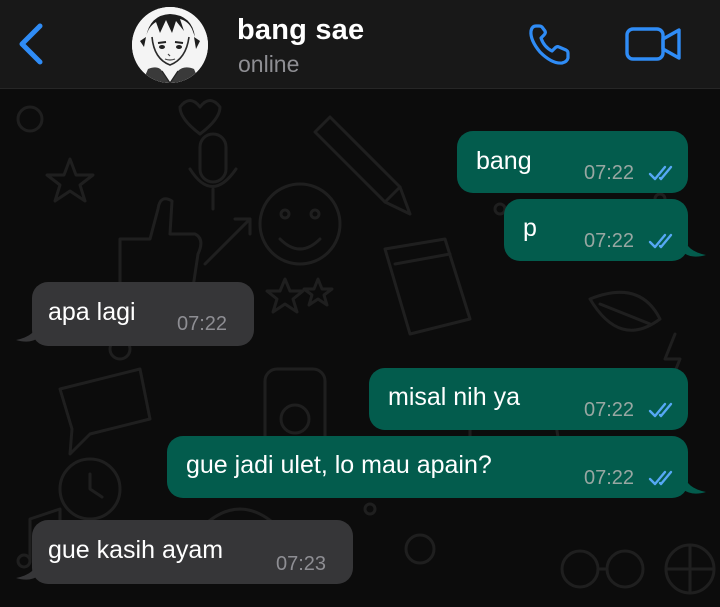  What do you see at coordinates (269, 64) in the screenshot?
I see `contact-status: online` at bounding box center [269, 64].